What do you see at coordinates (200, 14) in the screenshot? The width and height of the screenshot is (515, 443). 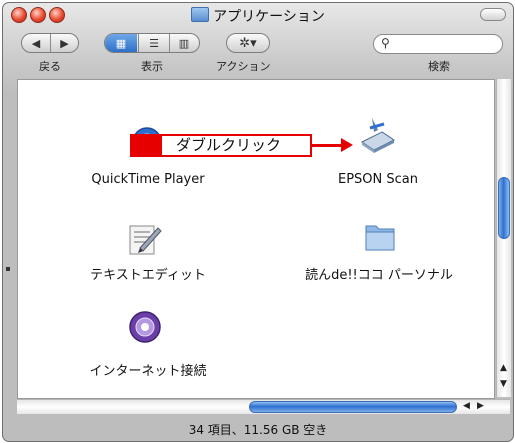 I see `applications-folder-icon` at bounding box center [200, 14].